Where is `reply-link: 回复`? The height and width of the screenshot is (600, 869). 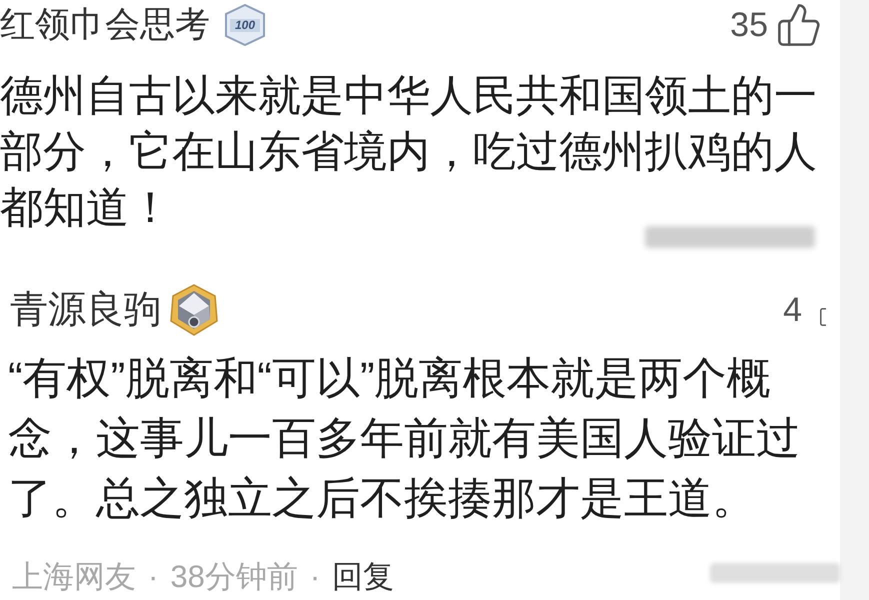 reply-link: 回复 is located at coordinates (363, 577).